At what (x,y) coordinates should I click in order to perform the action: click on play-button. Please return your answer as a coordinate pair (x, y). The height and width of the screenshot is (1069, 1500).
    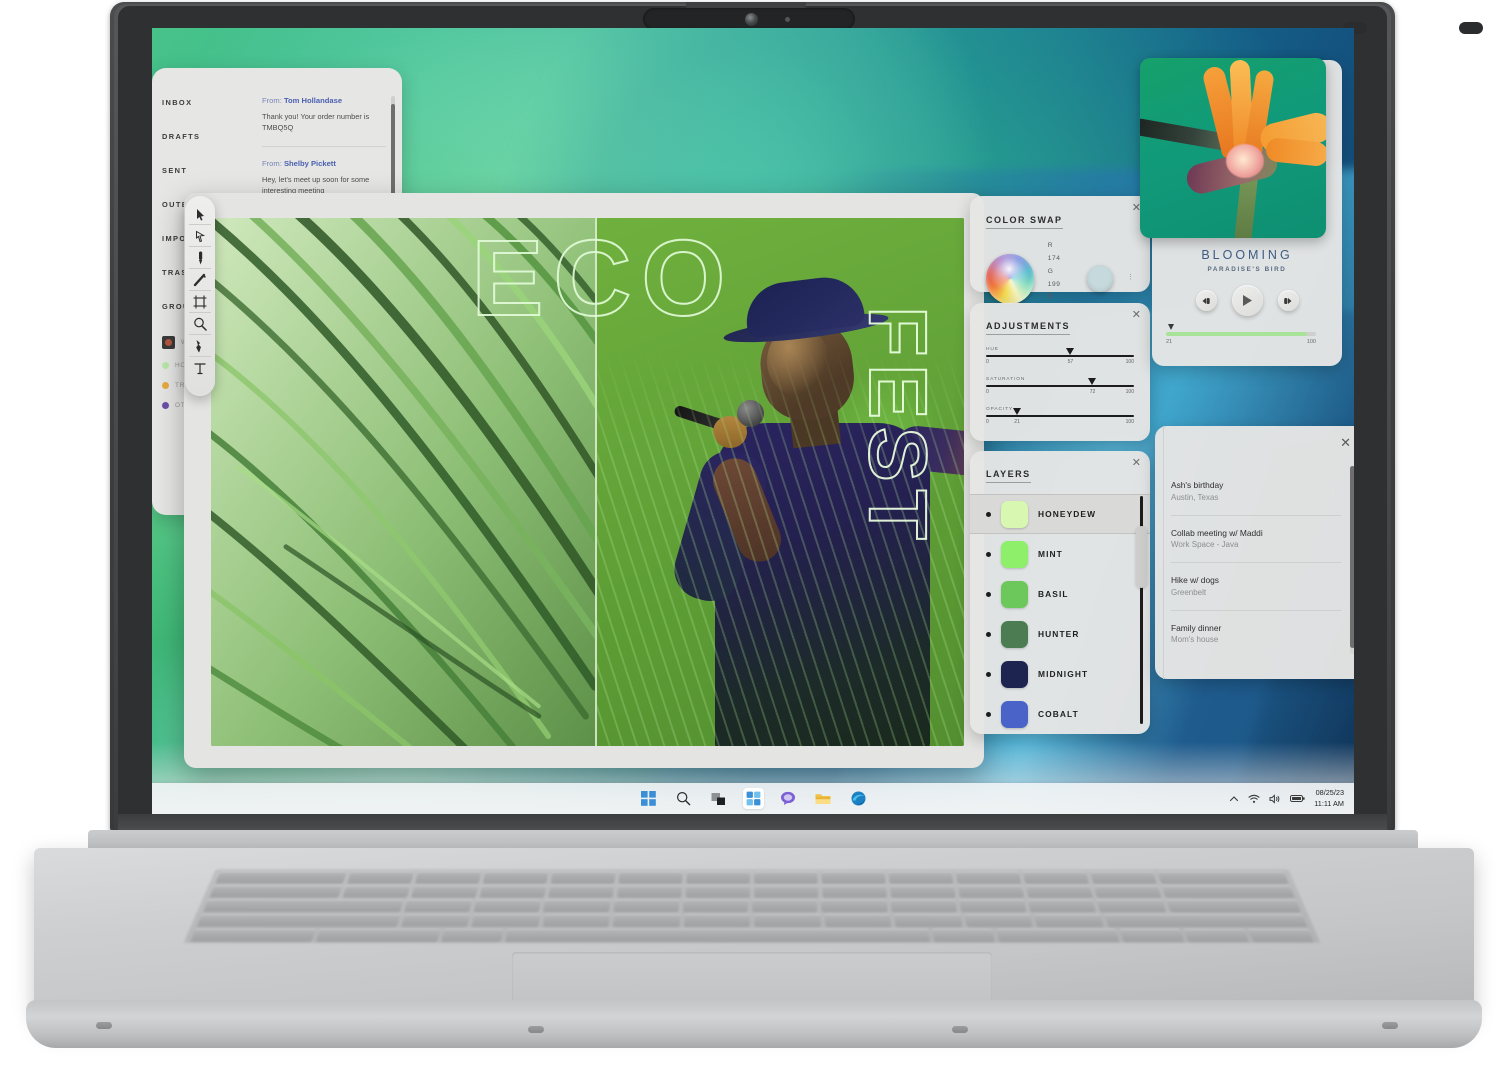
    Looking at the image, I should click on (1247, 300).